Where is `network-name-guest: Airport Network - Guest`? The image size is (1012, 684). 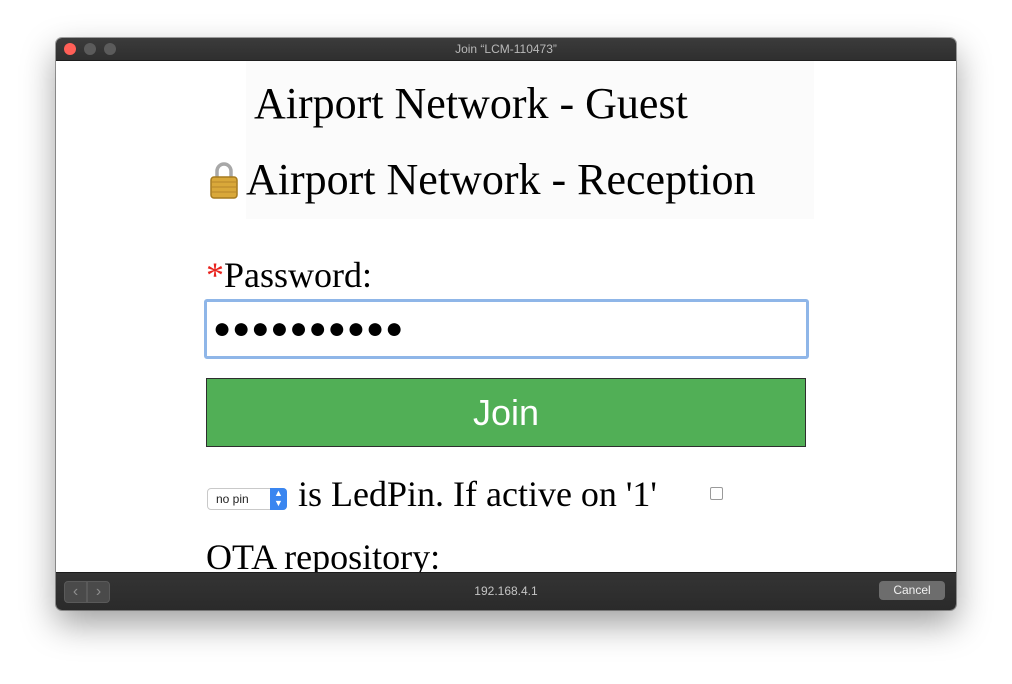
network-name-guest: Airport Network - Guest is located at coordinates (471, 103).